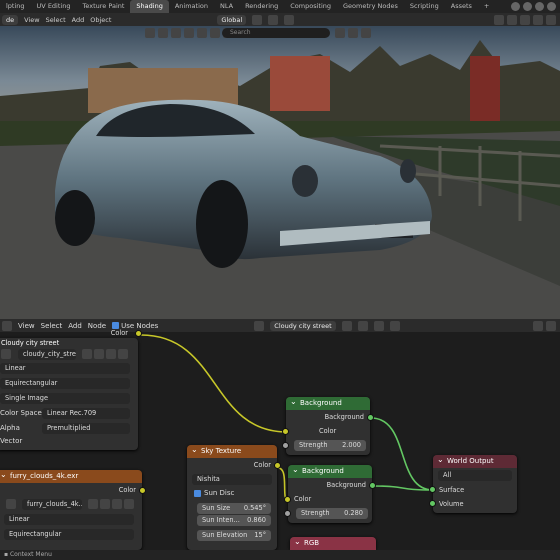 The width and height of the screenshot is (560, 560). Describe the element at coordinates (86, 428) in the screenshot. I see `alpha-dropdown: Premultiplied` at that location.